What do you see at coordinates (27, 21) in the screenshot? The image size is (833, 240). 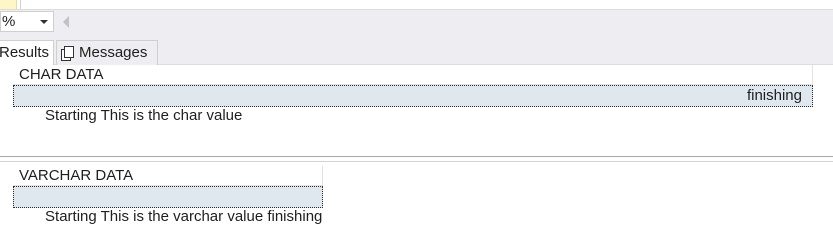 I see `zoom-dropdown: %` at bounding box center [27, 21].